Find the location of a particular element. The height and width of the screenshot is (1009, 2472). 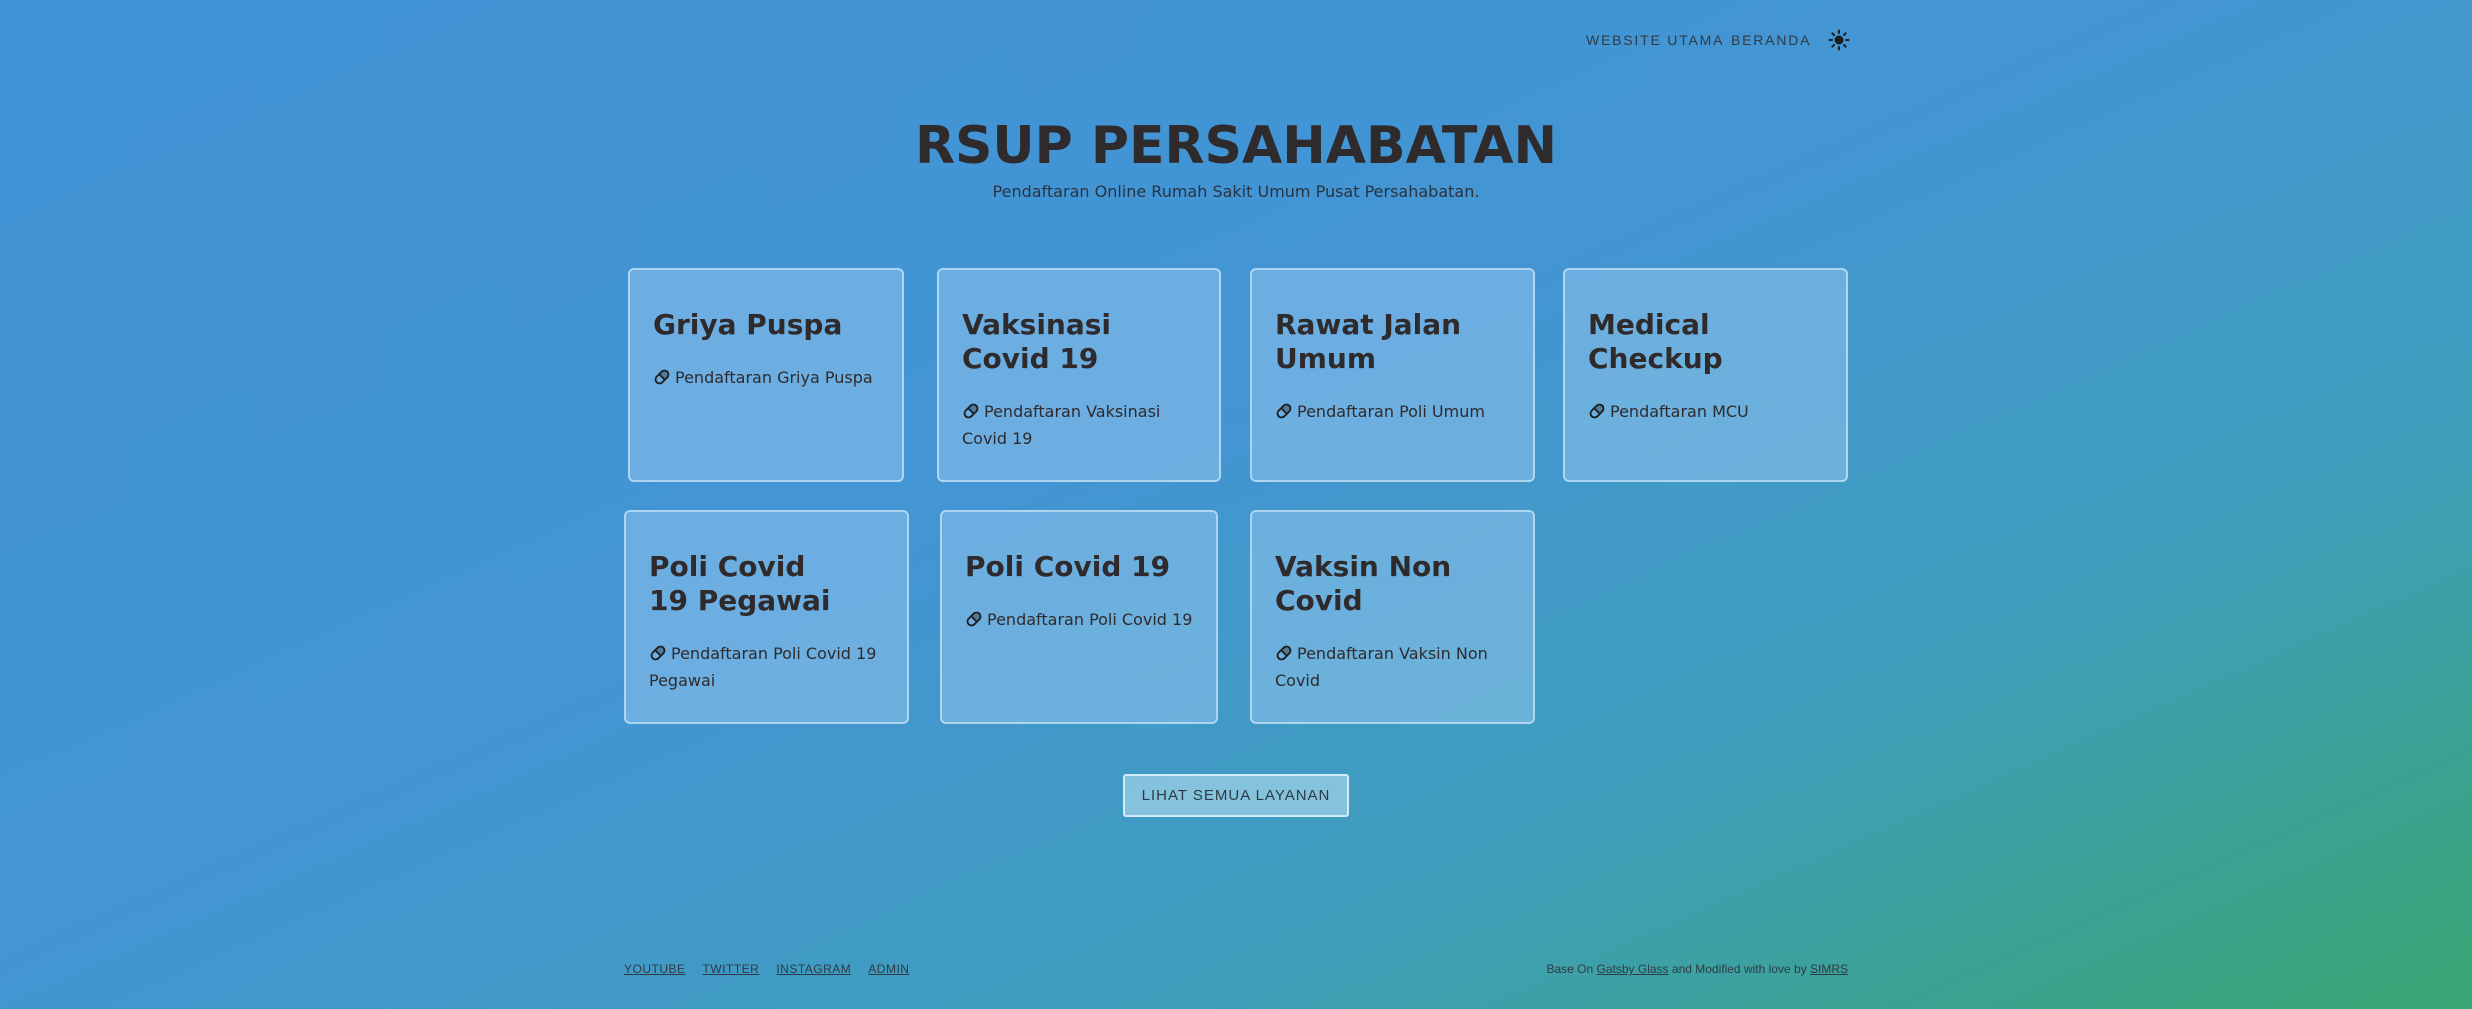

card-description-text: Pendaftaran Poli Umum is located at coordinates (1391, 411).